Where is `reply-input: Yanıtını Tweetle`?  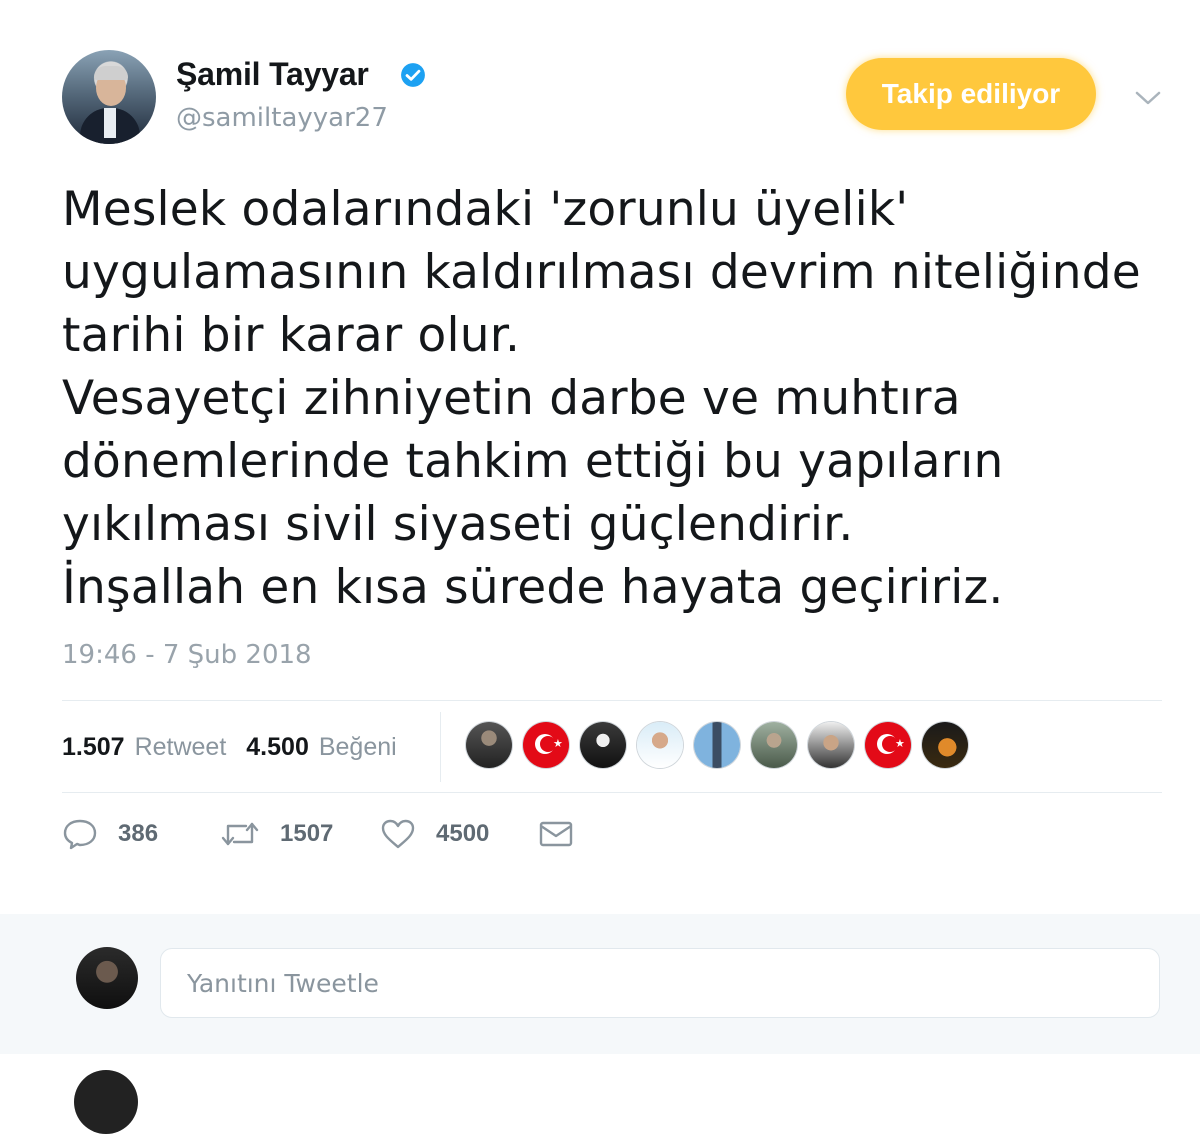
reply-input: Yanıtını Tweetle is located at coordinates (660, 983).